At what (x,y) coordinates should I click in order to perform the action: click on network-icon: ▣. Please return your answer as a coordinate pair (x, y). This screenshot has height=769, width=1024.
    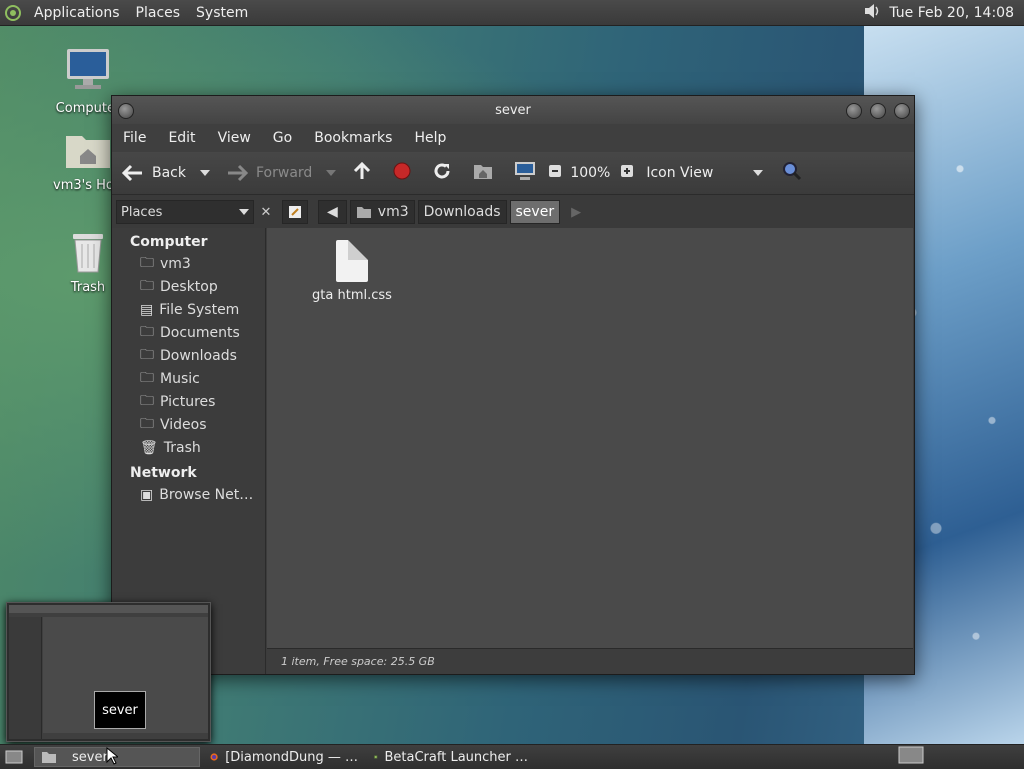
    Looking at the image, I should click on (147, 494).